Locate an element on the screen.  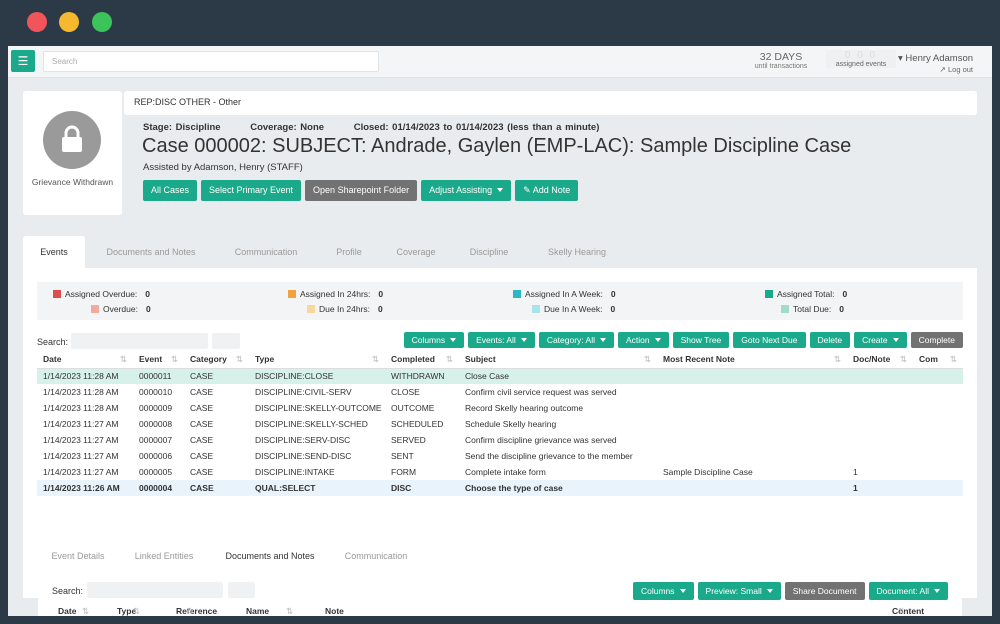
adjust-assisting-button: Adjust Assisting is located at coordinates (466, 190).